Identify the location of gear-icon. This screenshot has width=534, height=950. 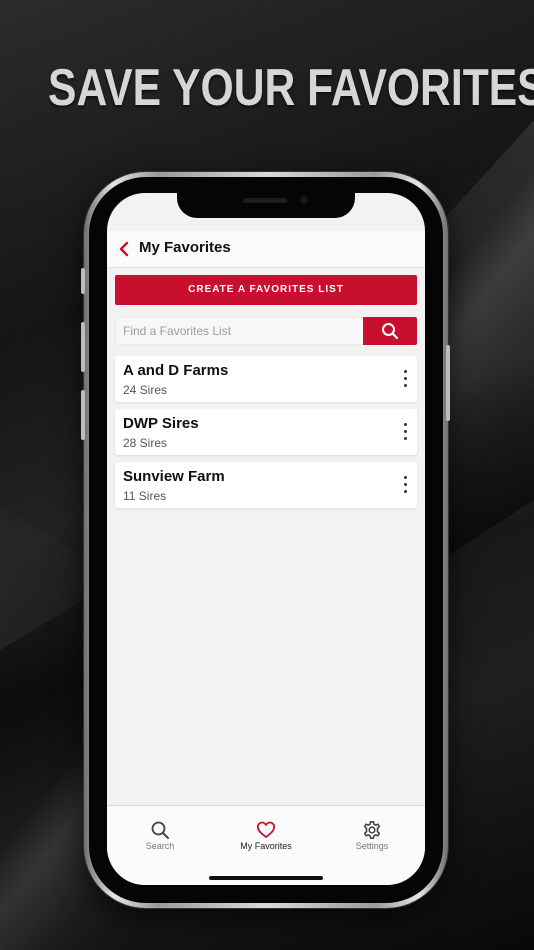
(372, 830).